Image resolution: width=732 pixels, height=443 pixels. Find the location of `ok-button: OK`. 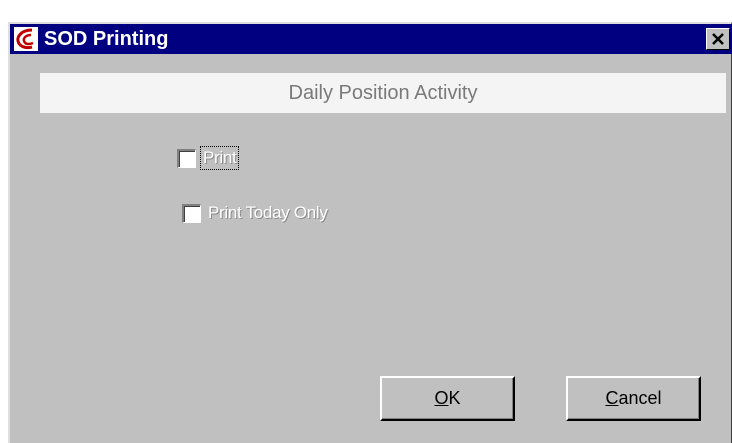

ok-button: OK is located at coordinates (447, 398).